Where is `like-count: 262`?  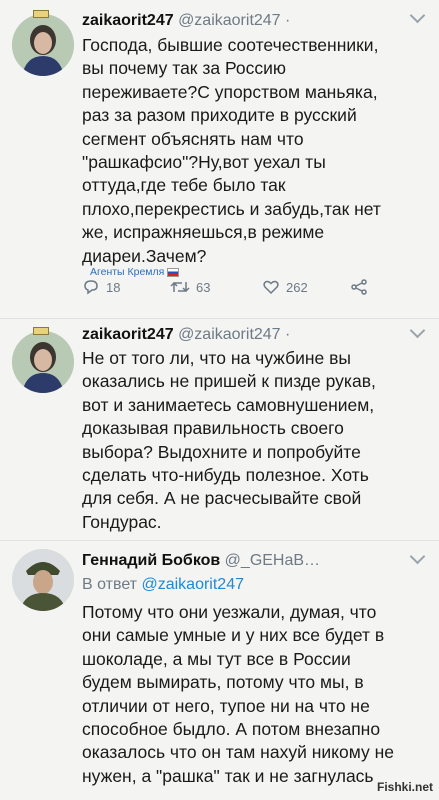
like-count: 262 is located at coordinates (297, 287).